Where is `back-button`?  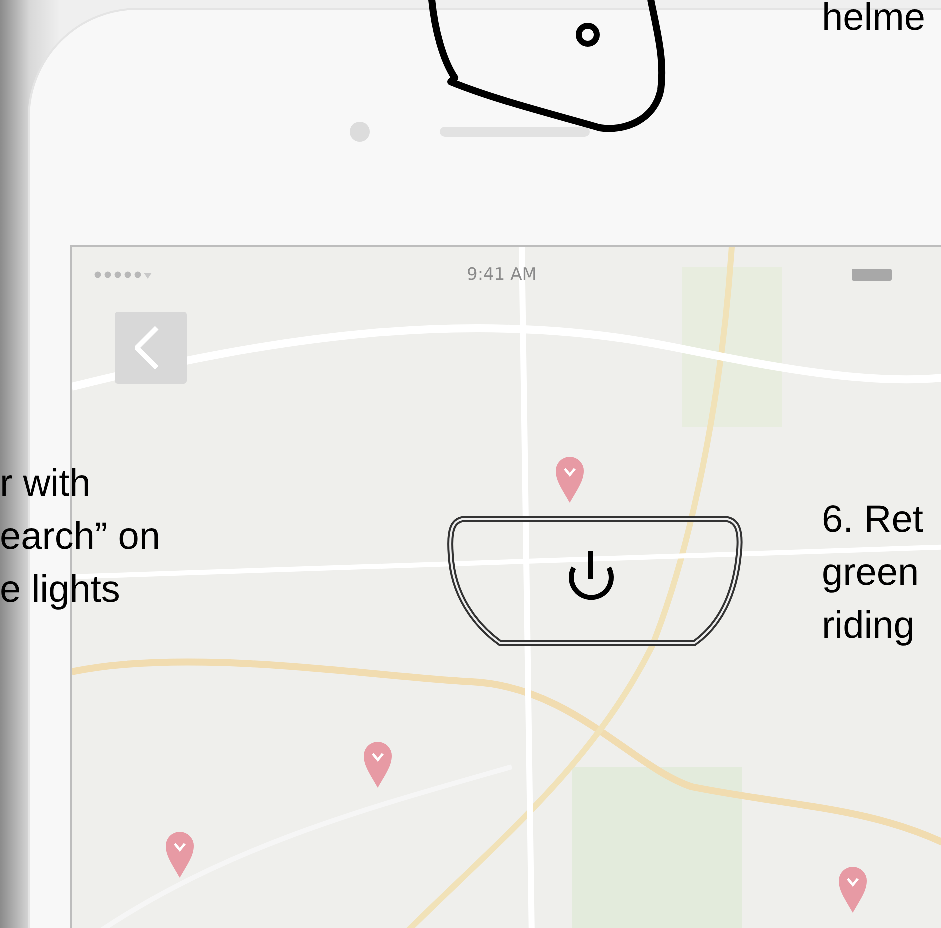
back-button is located at coordinates (151, 348).